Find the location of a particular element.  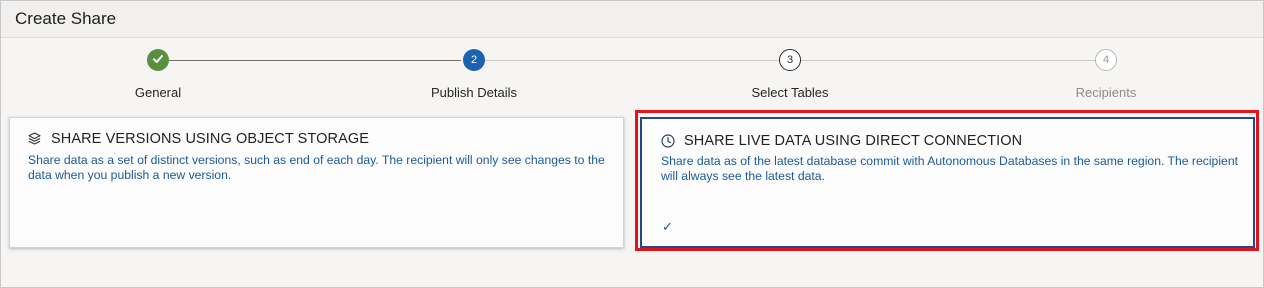

step-select-tables-circle: 3 is located at coordinates (790, 60).